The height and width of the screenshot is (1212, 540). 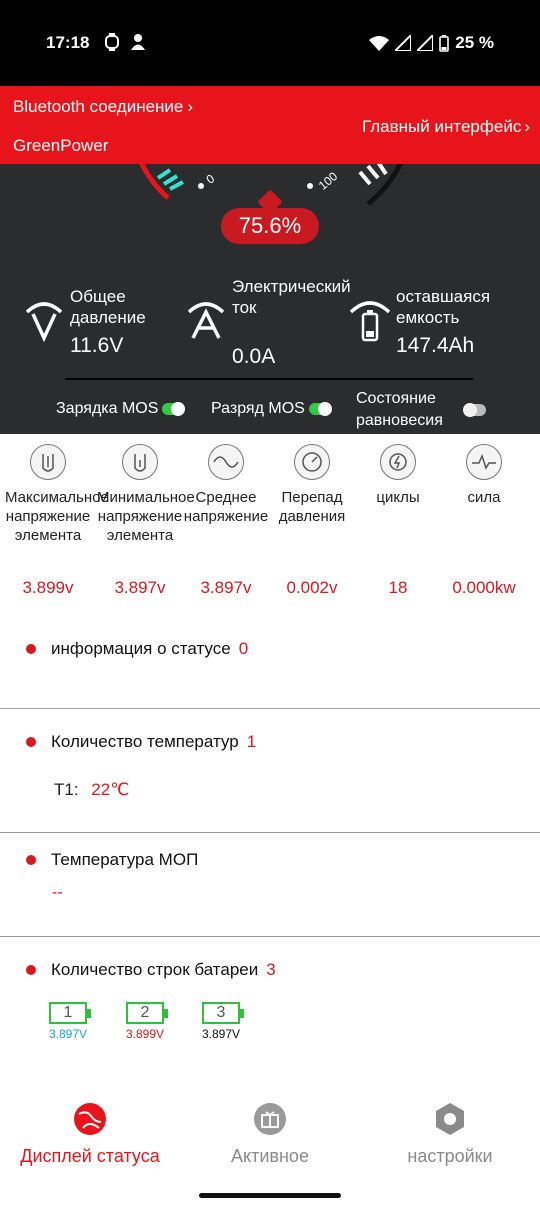 What do you see at coordinates (320, 409) in the screenshot?
I see `discharge-mos-switch` at bounding box center [320, 409].